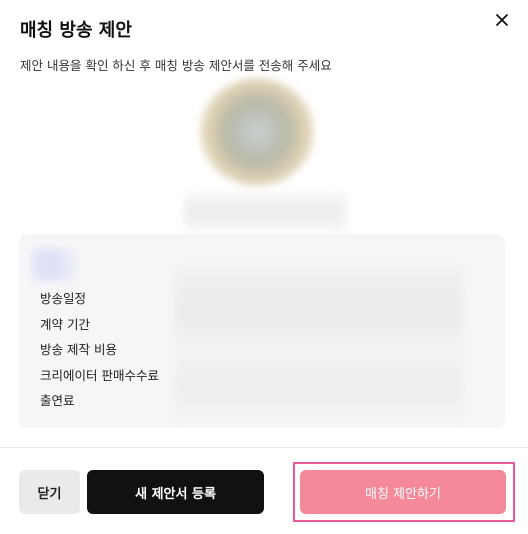  What do you see at coordinates (49, 492) in the screenshot?
I see `close-button: 닫기` at bounding box center [49, 492].